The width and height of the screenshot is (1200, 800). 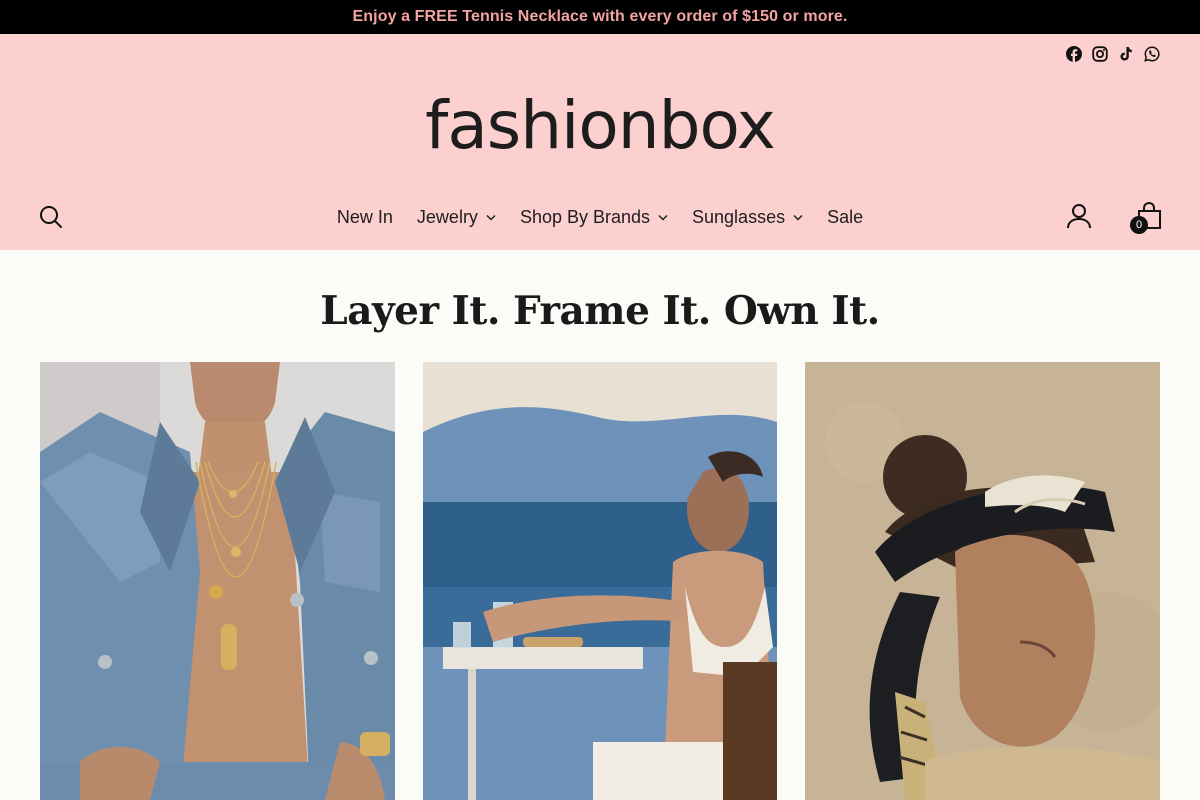 I want to click on site-logo: fashionbox, so click(x=600, y=126).